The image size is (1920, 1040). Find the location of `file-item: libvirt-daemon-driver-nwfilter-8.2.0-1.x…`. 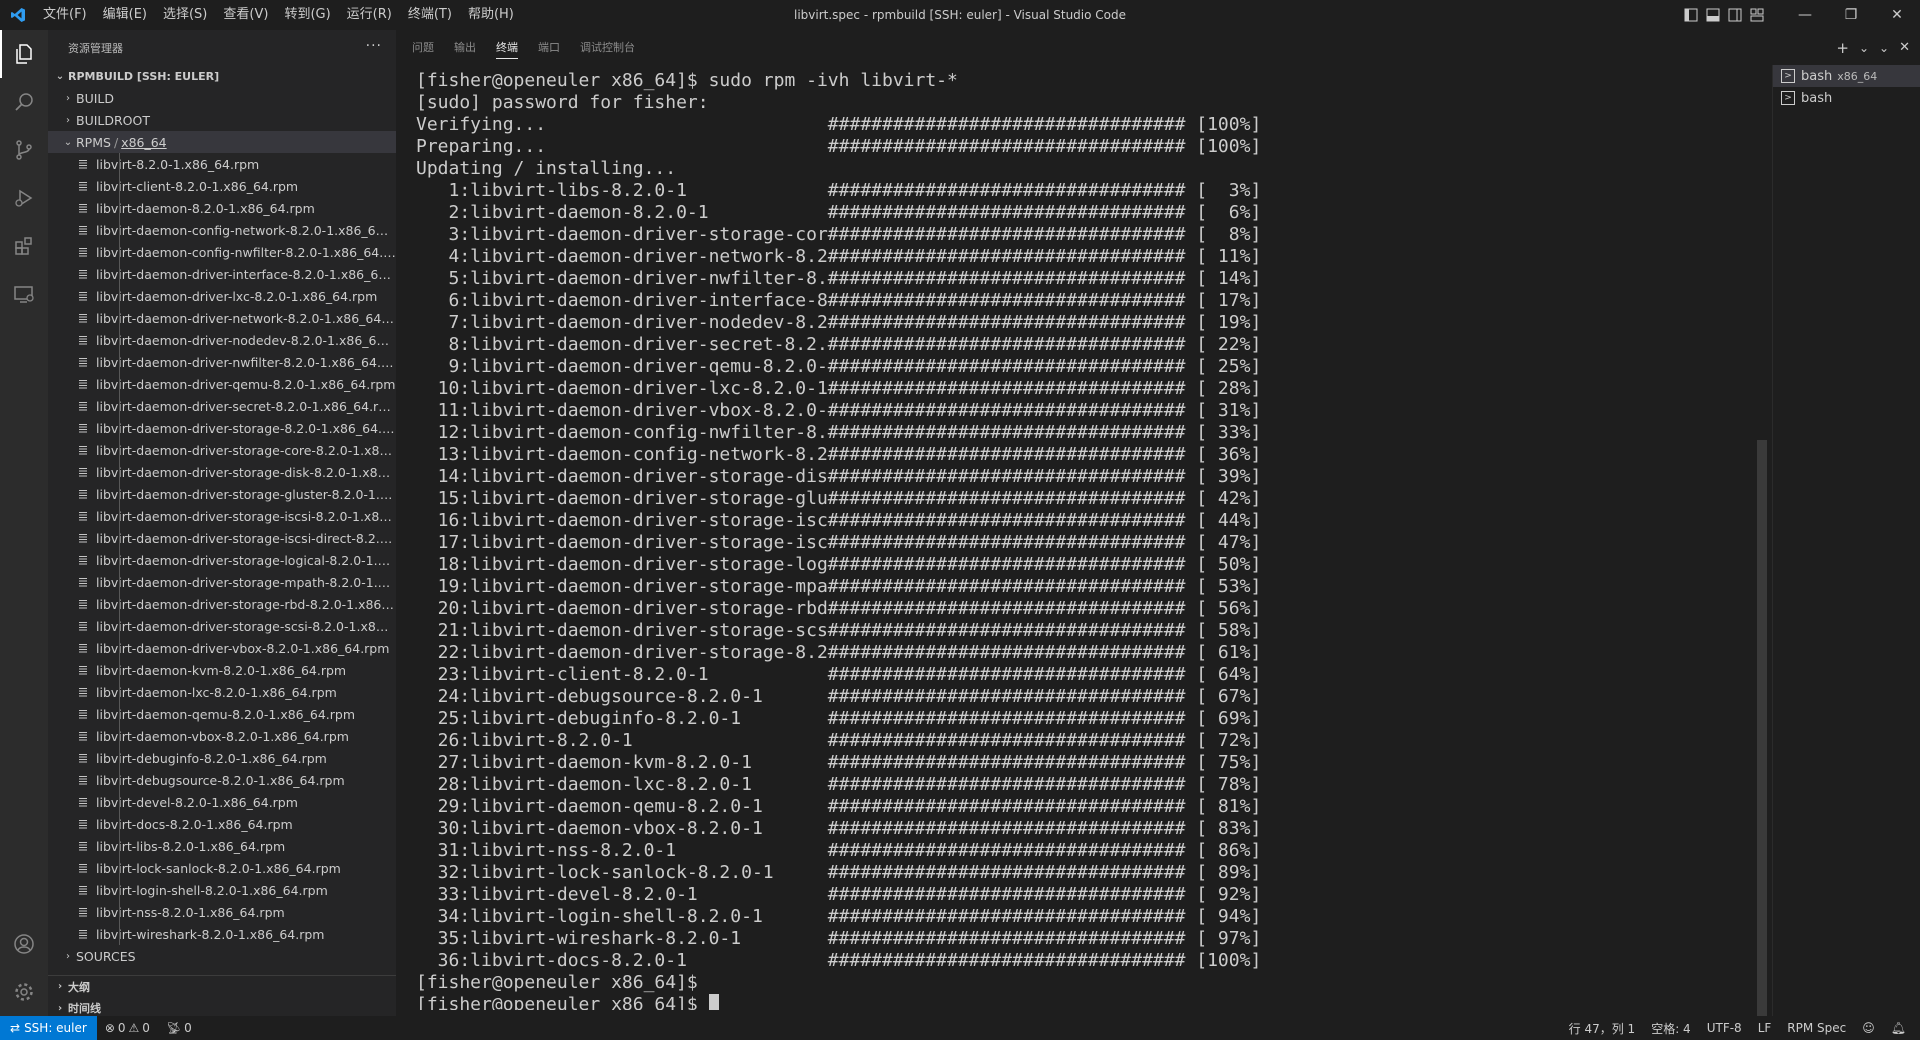

file-item: libvirt-daemon-driver-nwfilter-8.2.0-1.x… is located at coordinates (222, 362).